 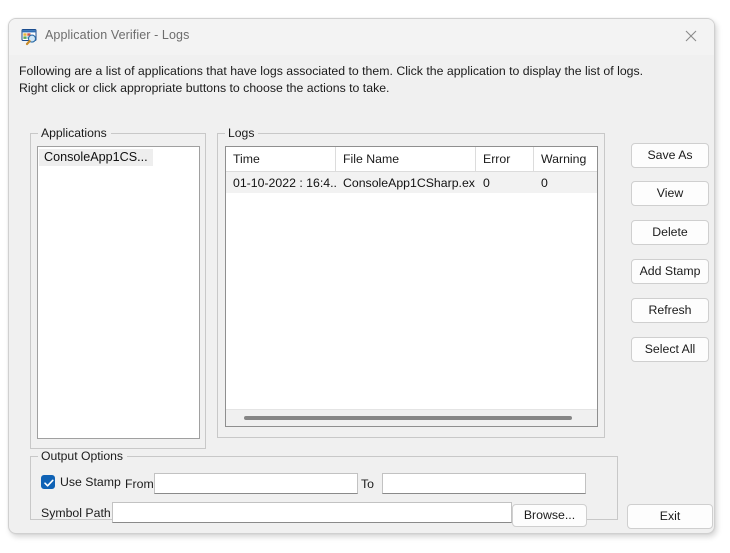 What do you see at coordinates (82, 456) in the screenshot?
I see `output-options-group-label: Output Options` at bounding box center [82, 456].